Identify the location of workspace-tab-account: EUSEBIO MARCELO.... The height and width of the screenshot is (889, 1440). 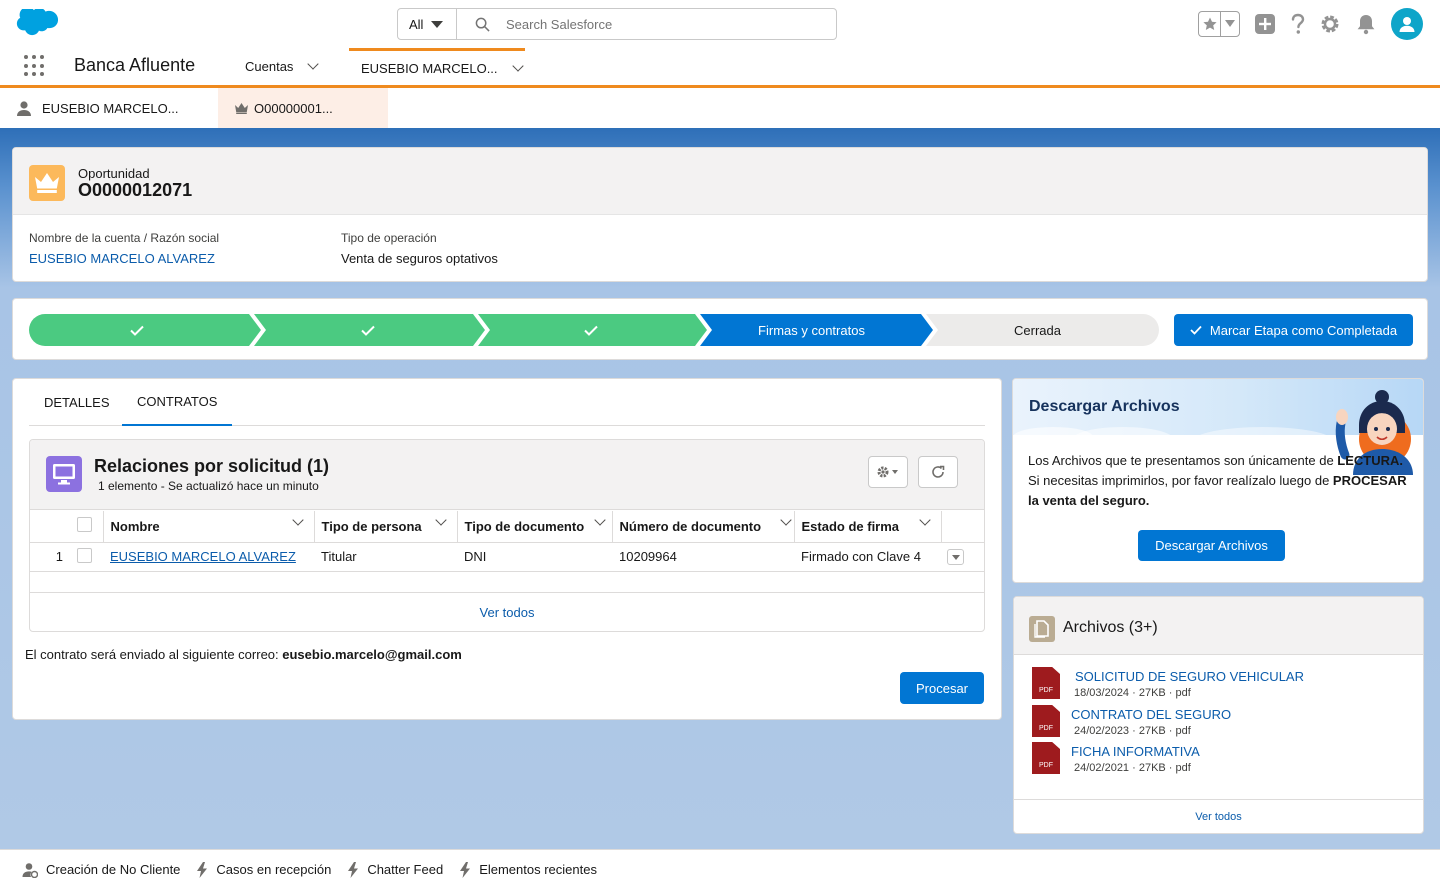
(109, 108).